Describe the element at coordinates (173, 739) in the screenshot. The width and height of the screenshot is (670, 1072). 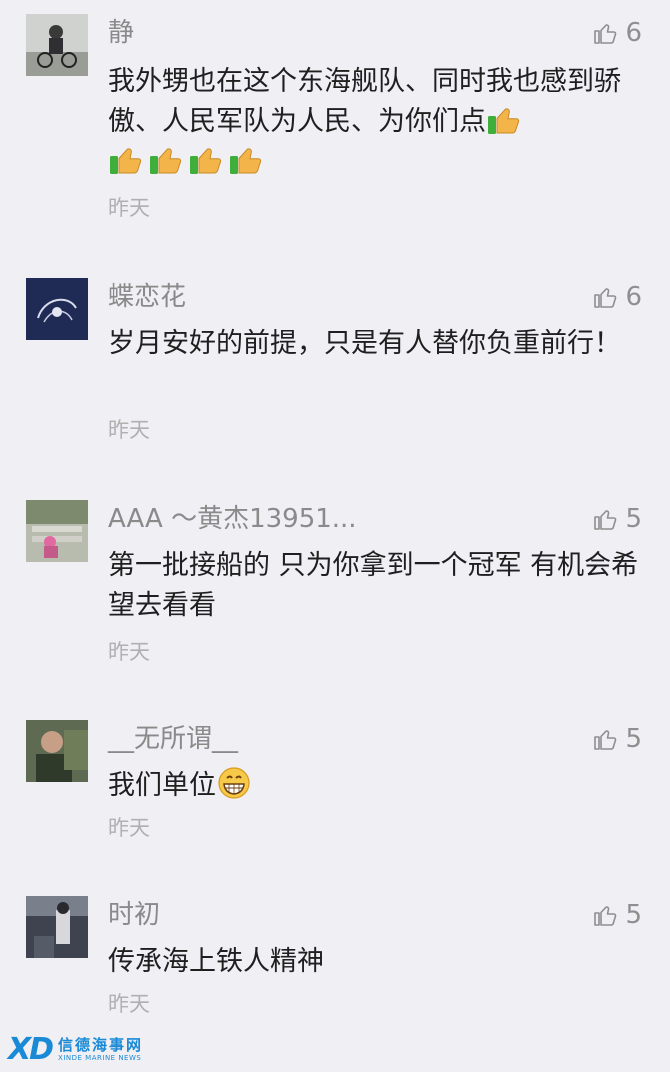
I see `nickname: __无所谓__` at that location.